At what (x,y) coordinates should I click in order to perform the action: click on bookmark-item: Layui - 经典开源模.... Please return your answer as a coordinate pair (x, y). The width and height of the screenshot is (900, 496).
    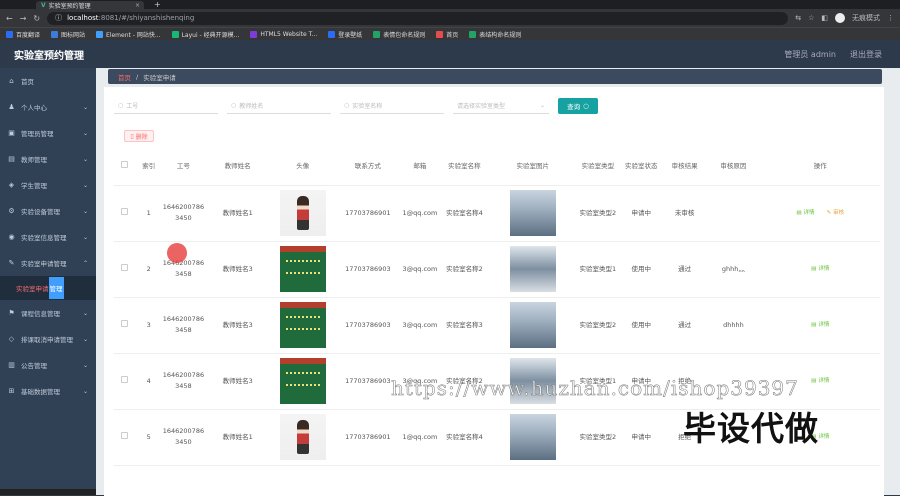
    Looking at the image, I should click on (205, 34).